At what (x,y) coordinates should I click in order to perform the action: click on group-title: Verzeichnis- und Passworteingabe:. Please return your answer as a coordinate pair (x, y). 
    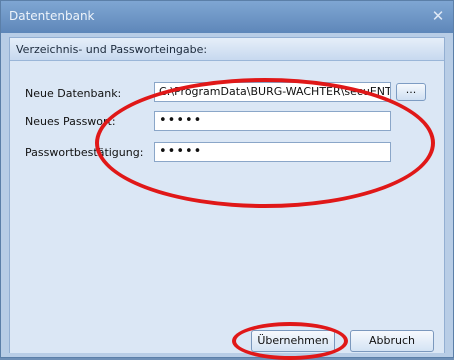
    Looking at the image, I should click on (112, 49).